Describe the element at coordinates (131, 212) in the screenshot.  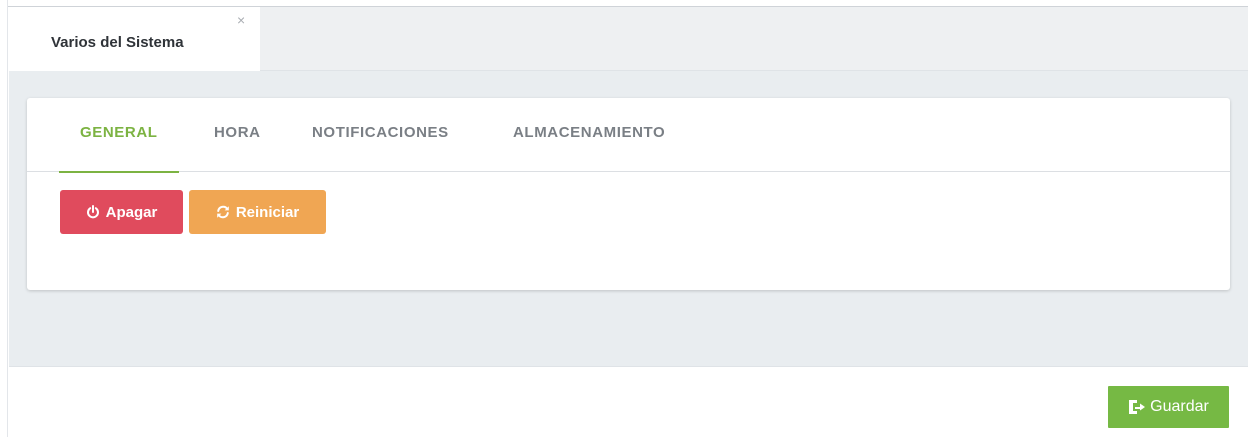
I see `apagar-label: Apagar` at that location.